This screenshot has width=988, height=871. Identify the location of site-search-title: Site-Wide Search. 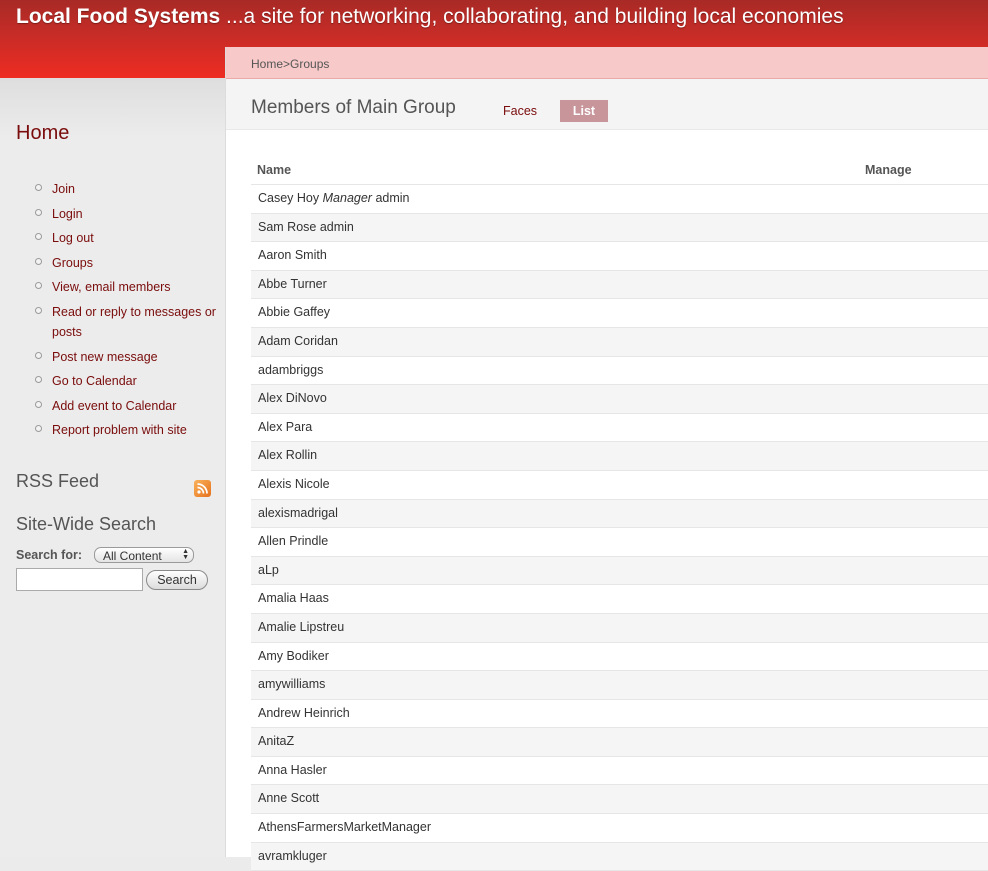
(86, 524).